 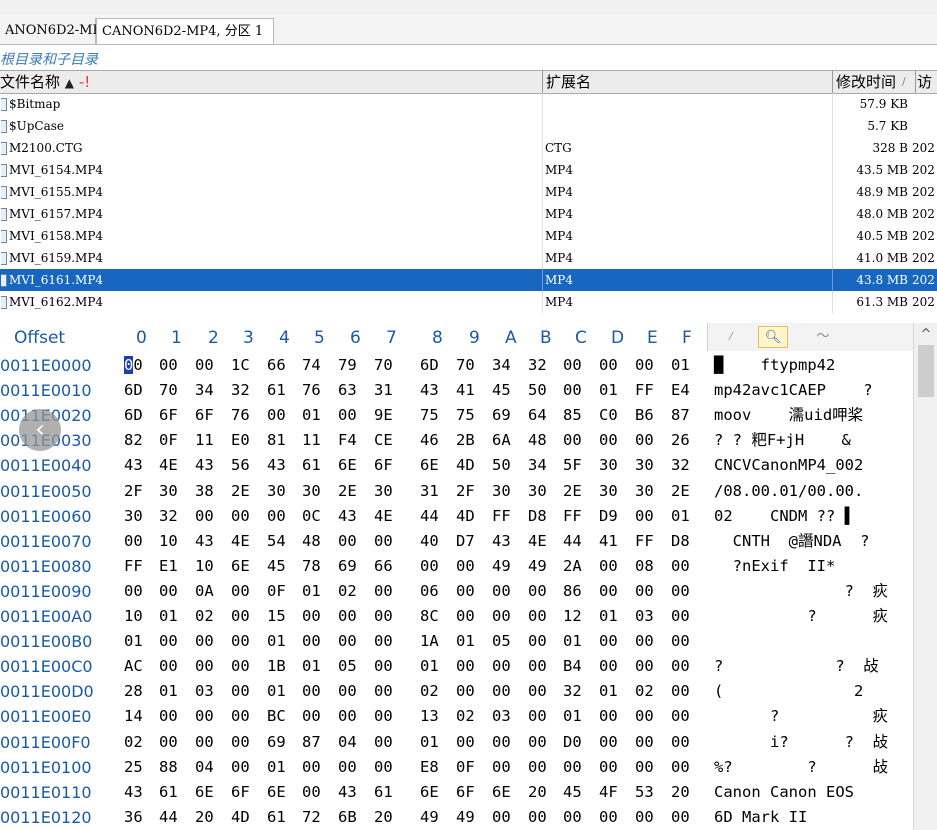 I want to click on hex-byte: 66, so click(x=383, y=566).